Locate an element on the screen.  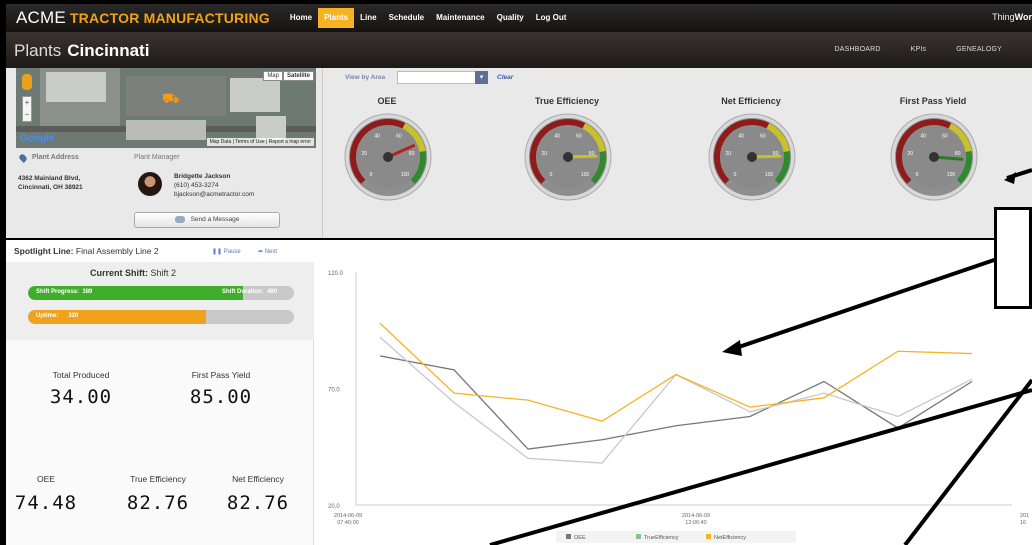
shift-duration-label: Shift Duration: 480 is located at coordinates (250, 292).